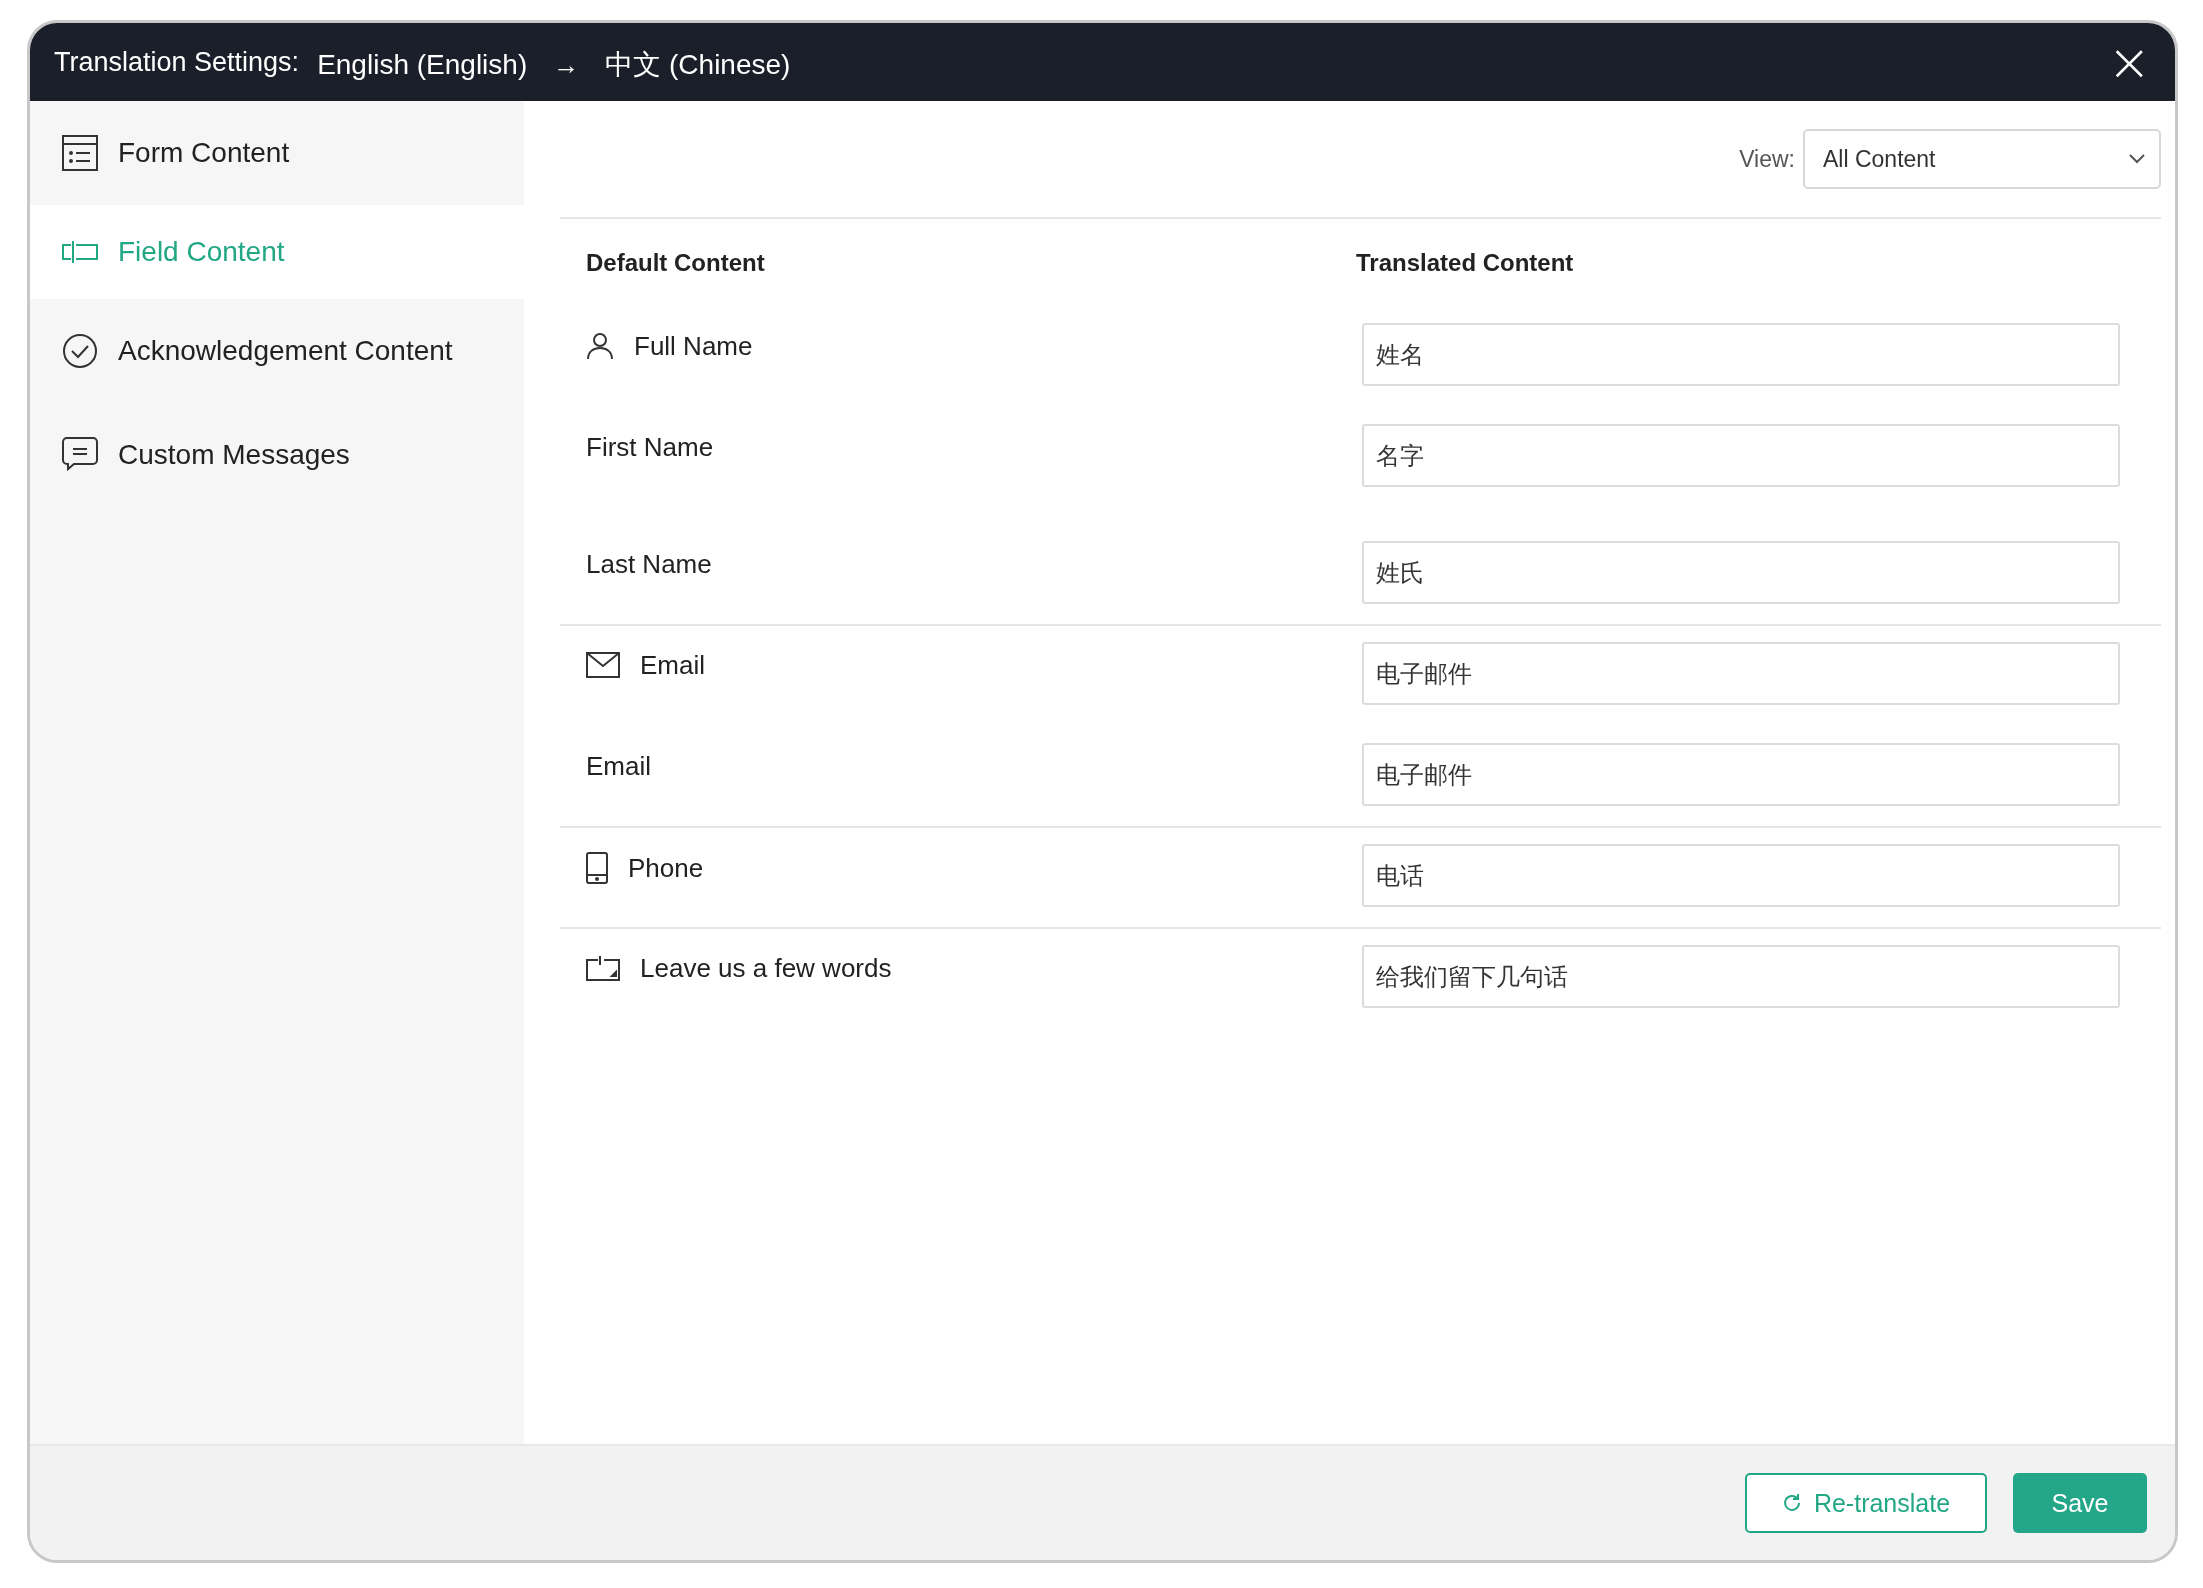 The width and height of the screenshot is (2203, 1588). I want to click on chevron-down-icon, so click(2137, 159).